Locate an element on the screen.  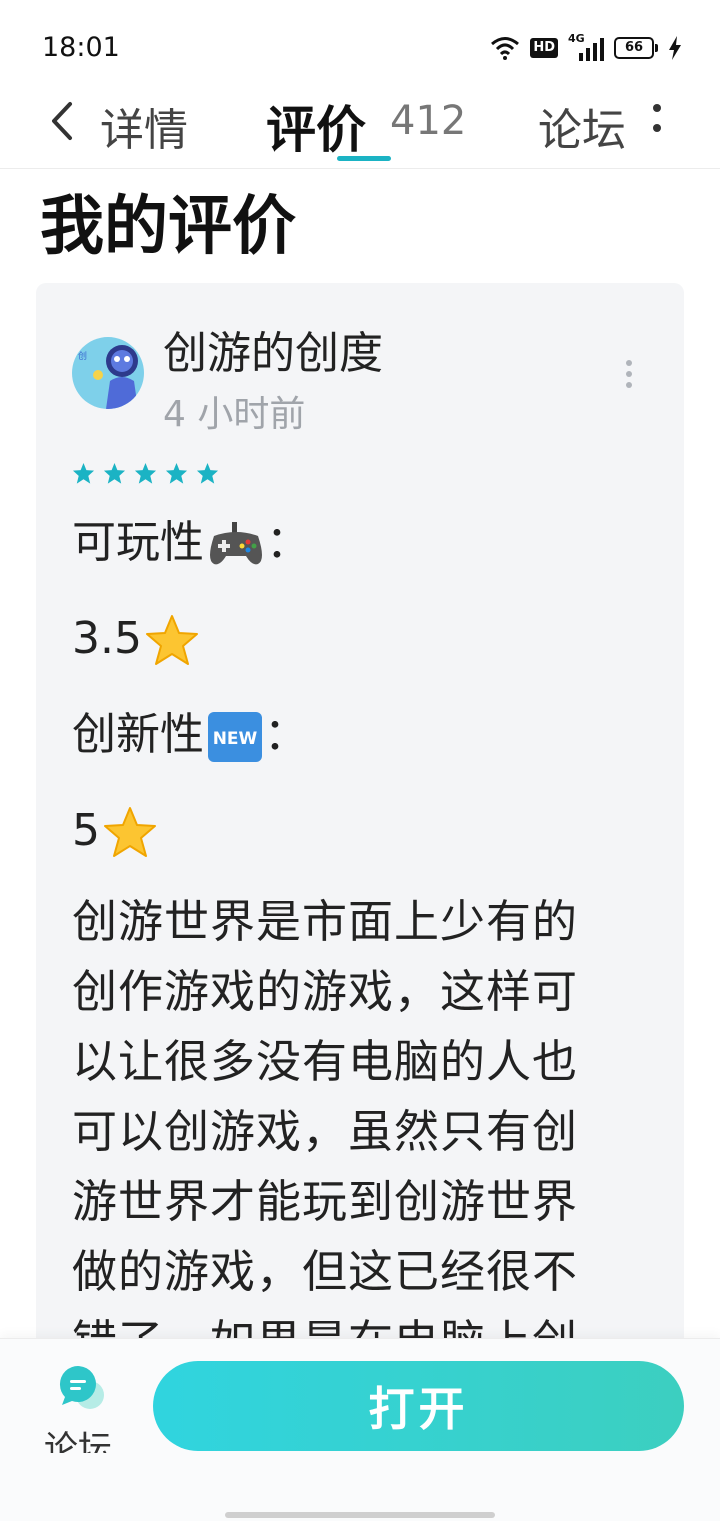
status-bar: 18:01 HD 4G 66 is located at coordinates (360, 45).